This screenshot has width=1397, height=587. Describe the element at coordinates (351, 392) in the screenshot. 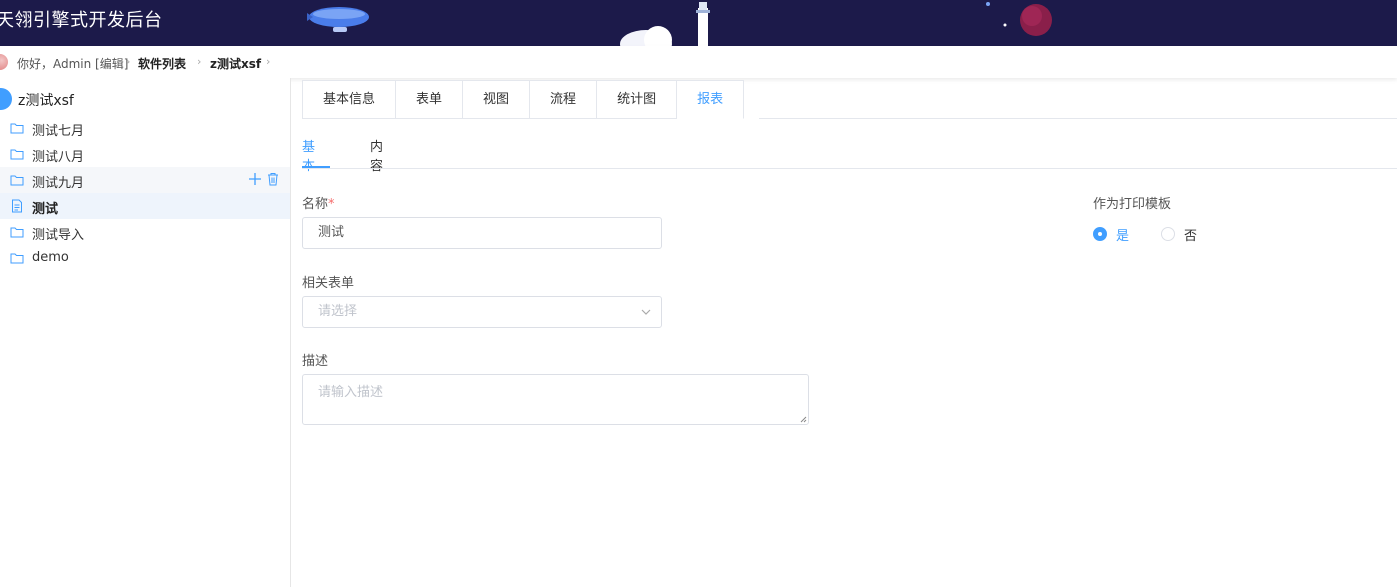

I see `description-placeholder: 请输入描述` at that location.